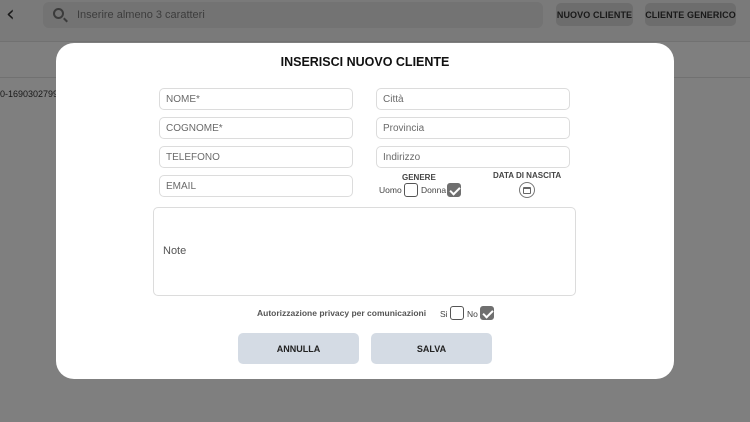 This screenshot has width=750, height=422. What do you see at coordinates (444, 314) in the screenshot?
I see `si-label: Si` at bounding box center [444, 314].